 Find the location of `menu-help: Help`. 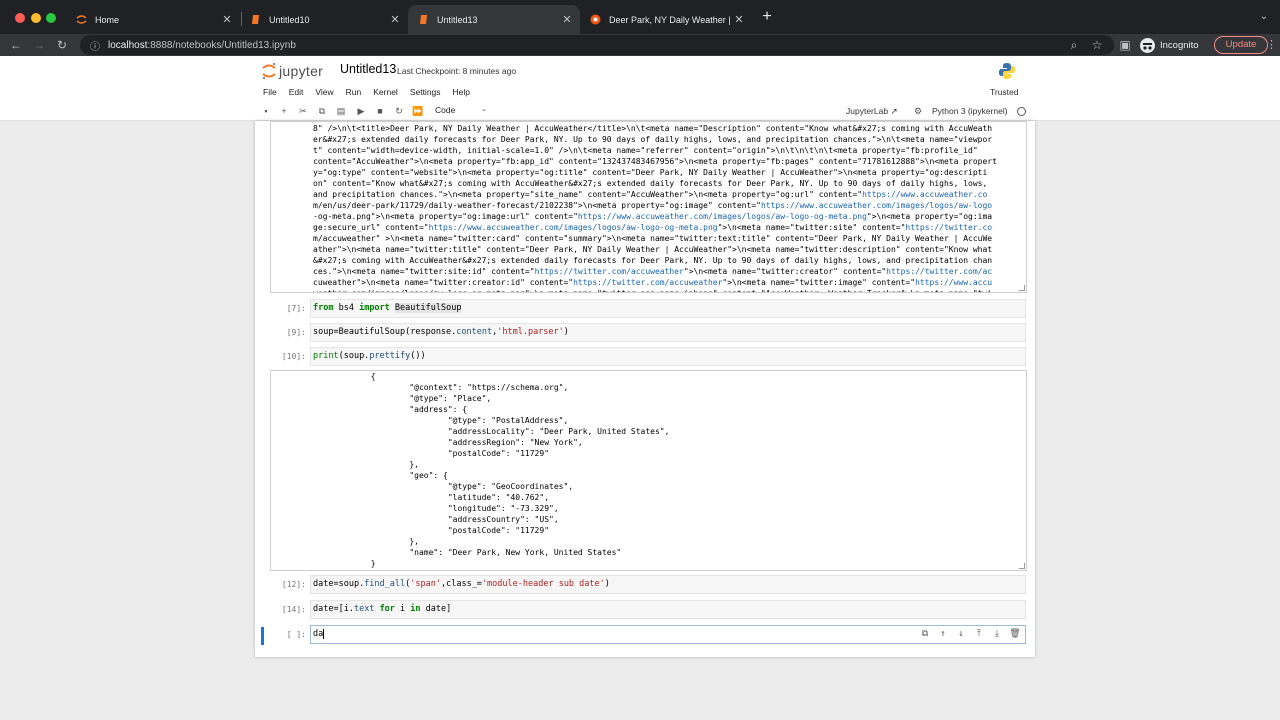

menu-help: Help is located at coordinates (461, 92).